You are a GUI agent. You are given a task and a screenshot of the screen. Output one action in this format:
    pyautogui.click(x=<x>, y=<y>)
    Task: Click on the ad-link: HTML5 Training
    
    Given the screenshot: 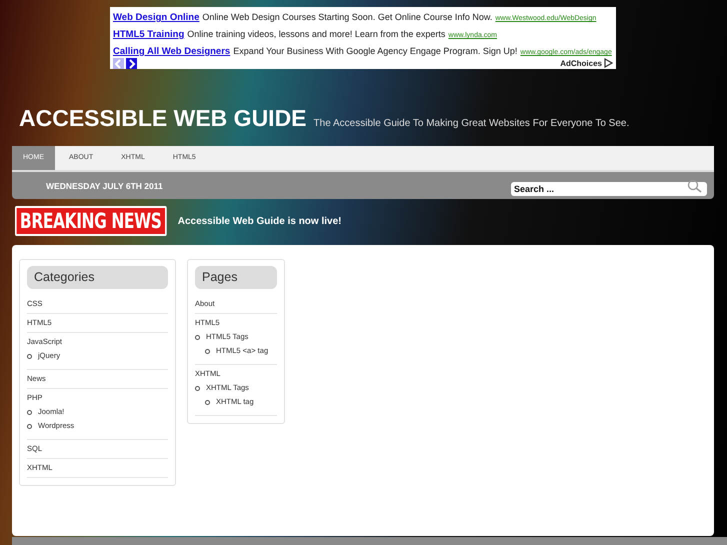 What is the action you would take?
    pyautogui.click(x=148, y=34)
    